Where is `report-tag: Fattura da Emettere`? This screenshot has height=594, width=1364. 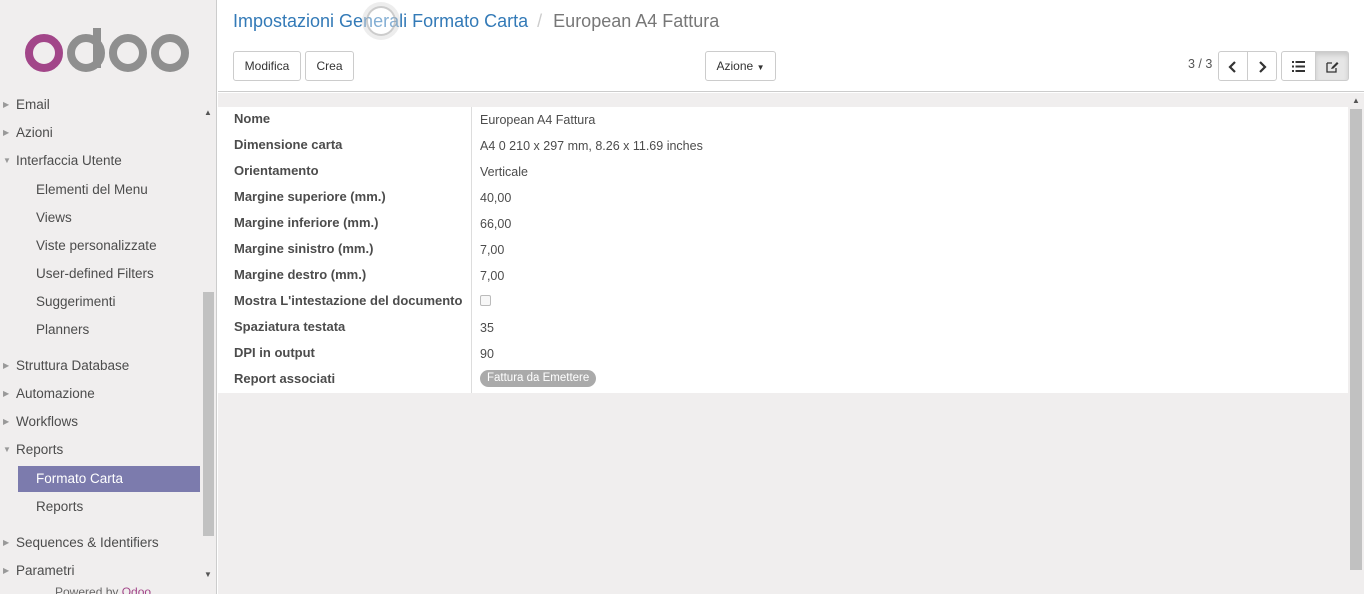
report-tag: Fattura da Emettere is located at coordinates (538, 378).